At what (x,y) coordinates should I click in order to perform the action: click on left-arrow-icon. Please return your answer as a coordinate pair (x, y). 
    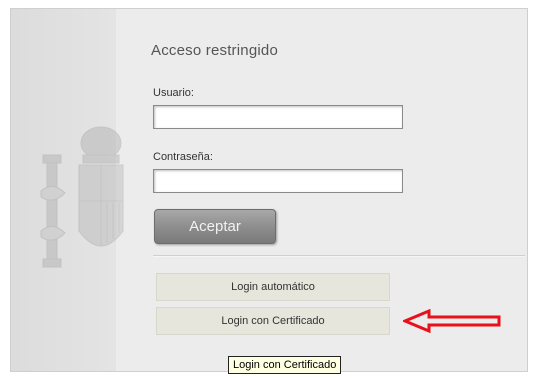
    Looking at the image, I should click on (452, 321).